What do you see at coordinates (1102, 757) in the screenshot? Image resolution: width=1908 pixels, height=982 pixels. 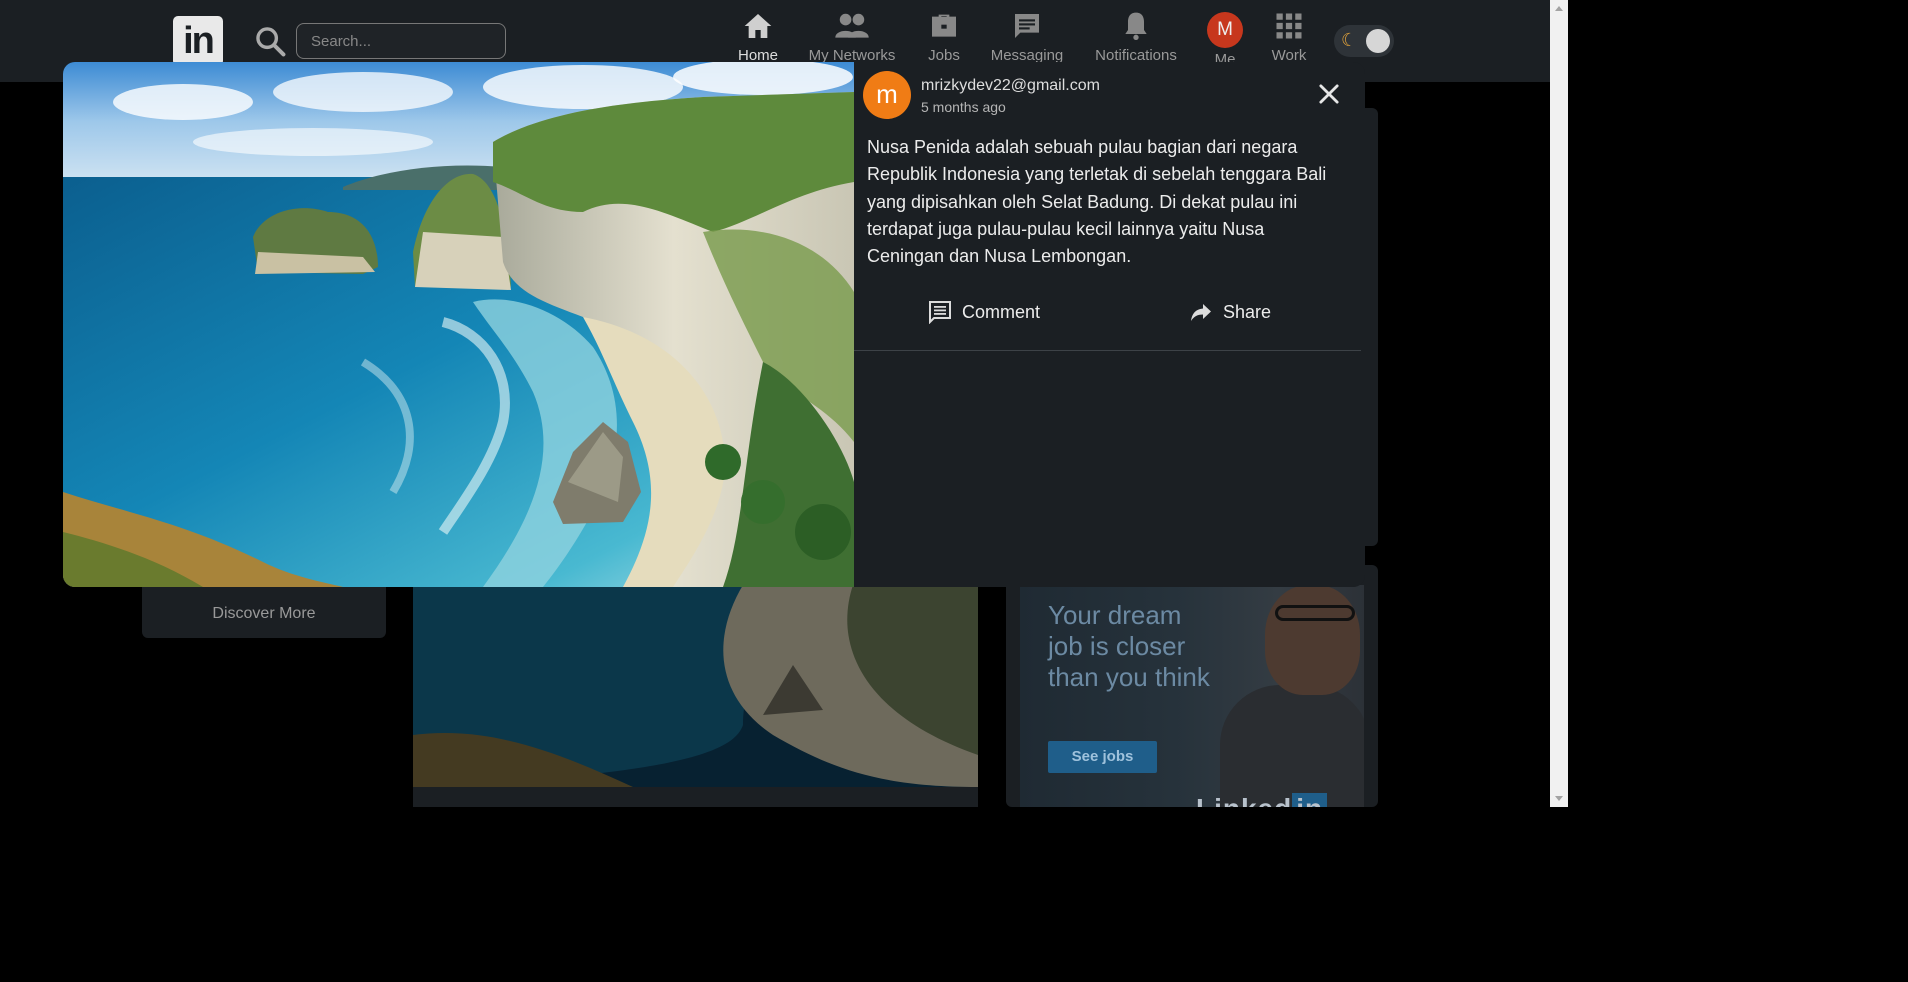 I see `see-jobs-button: See jobs` at bounding box center [1102, 757].